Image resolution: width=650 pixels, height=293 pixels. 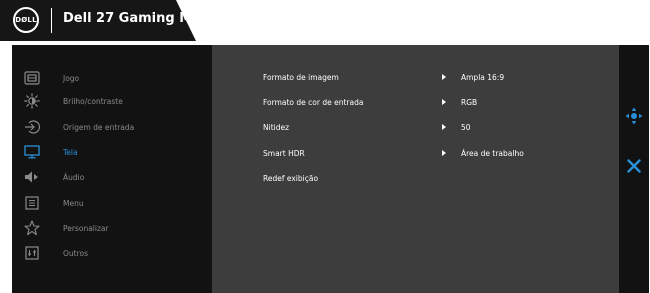 What do you see at coordinates (71, 78) in the screenshot?
I see `sidebar-item-label: Jogo` at bounding box center [71, 78].